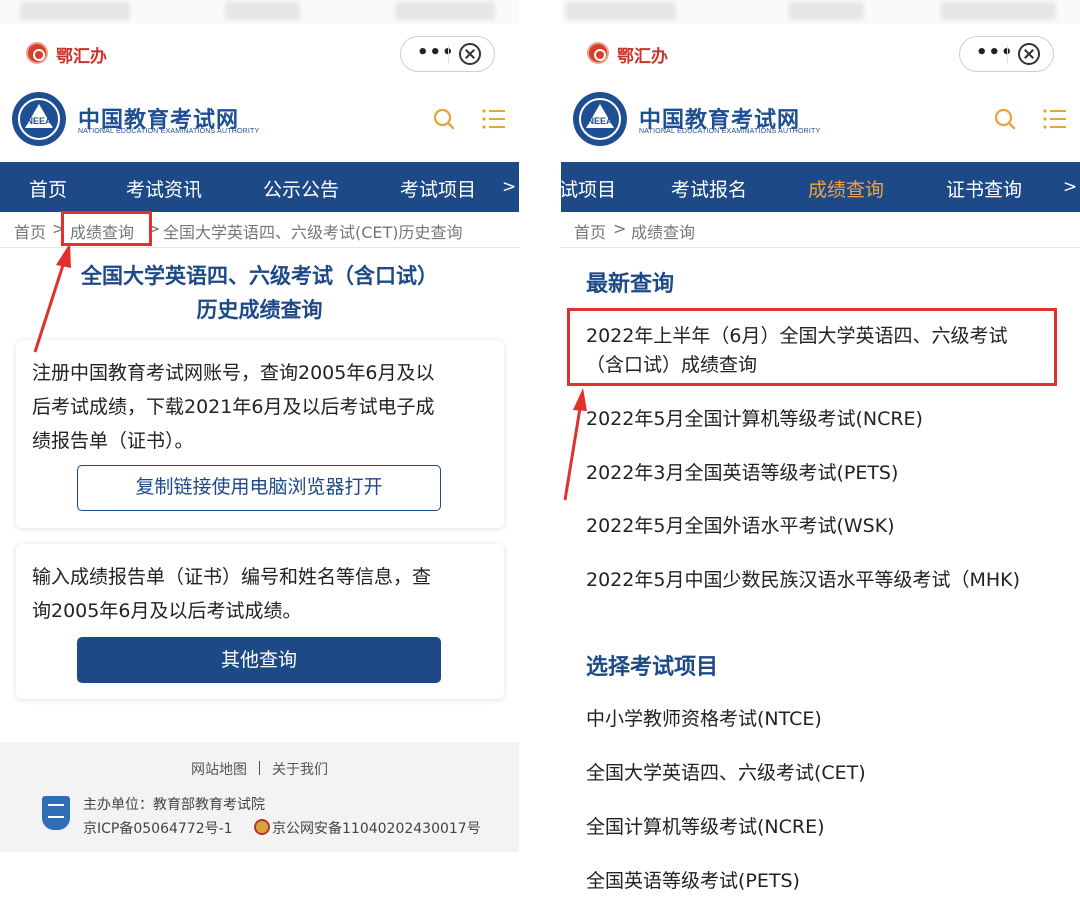 The width and height of the screenshot is (1080, 922). What do you see at coordinates (232, 577) in the screenshot?
I see `card-text-line: 输入成绩报告单（证书）编号和姓名等信息，查` at bounding box center [232, 577].